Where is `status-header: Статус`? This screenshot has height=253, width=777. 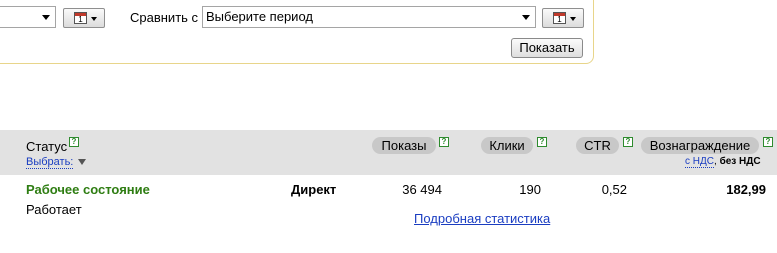
status-header: Статус is located at coordinates (47, 146).